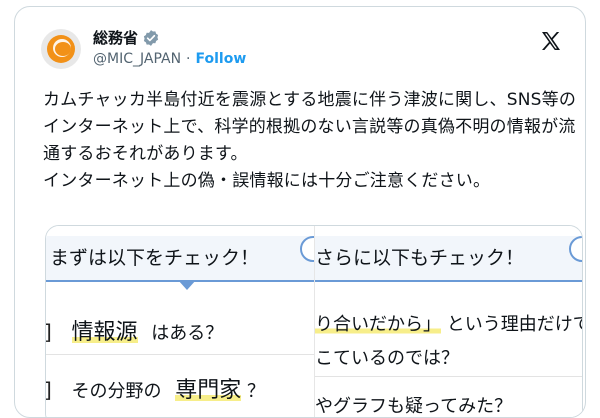 This screenshot has width=600, height=418. I want to click on highlighted-keyword: 専門家, so click(208, 390).